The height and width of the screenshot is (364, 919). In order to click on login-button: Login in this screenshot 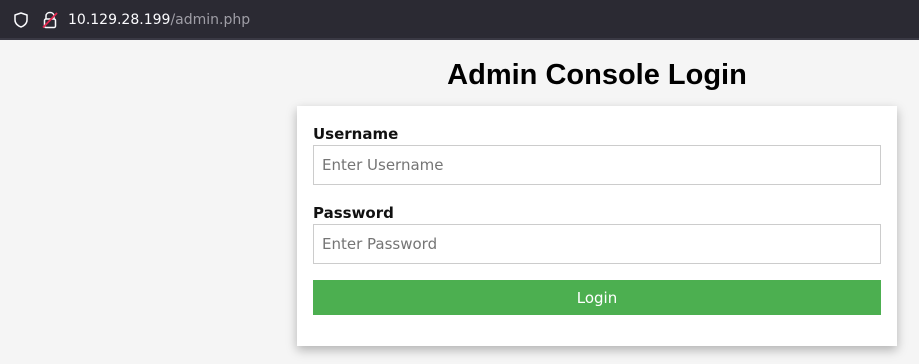, I will do `click(597, 297)`.